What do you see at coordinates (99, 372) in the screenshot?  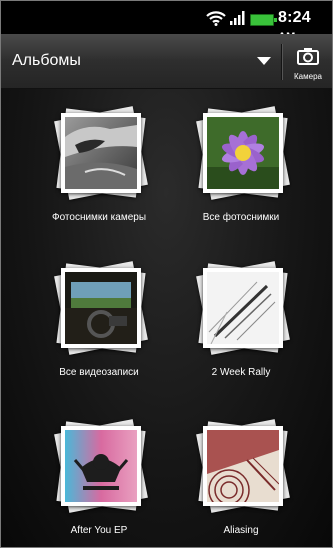 I see `album-label: Все видеозаписи` at bounding box center [99, 372].